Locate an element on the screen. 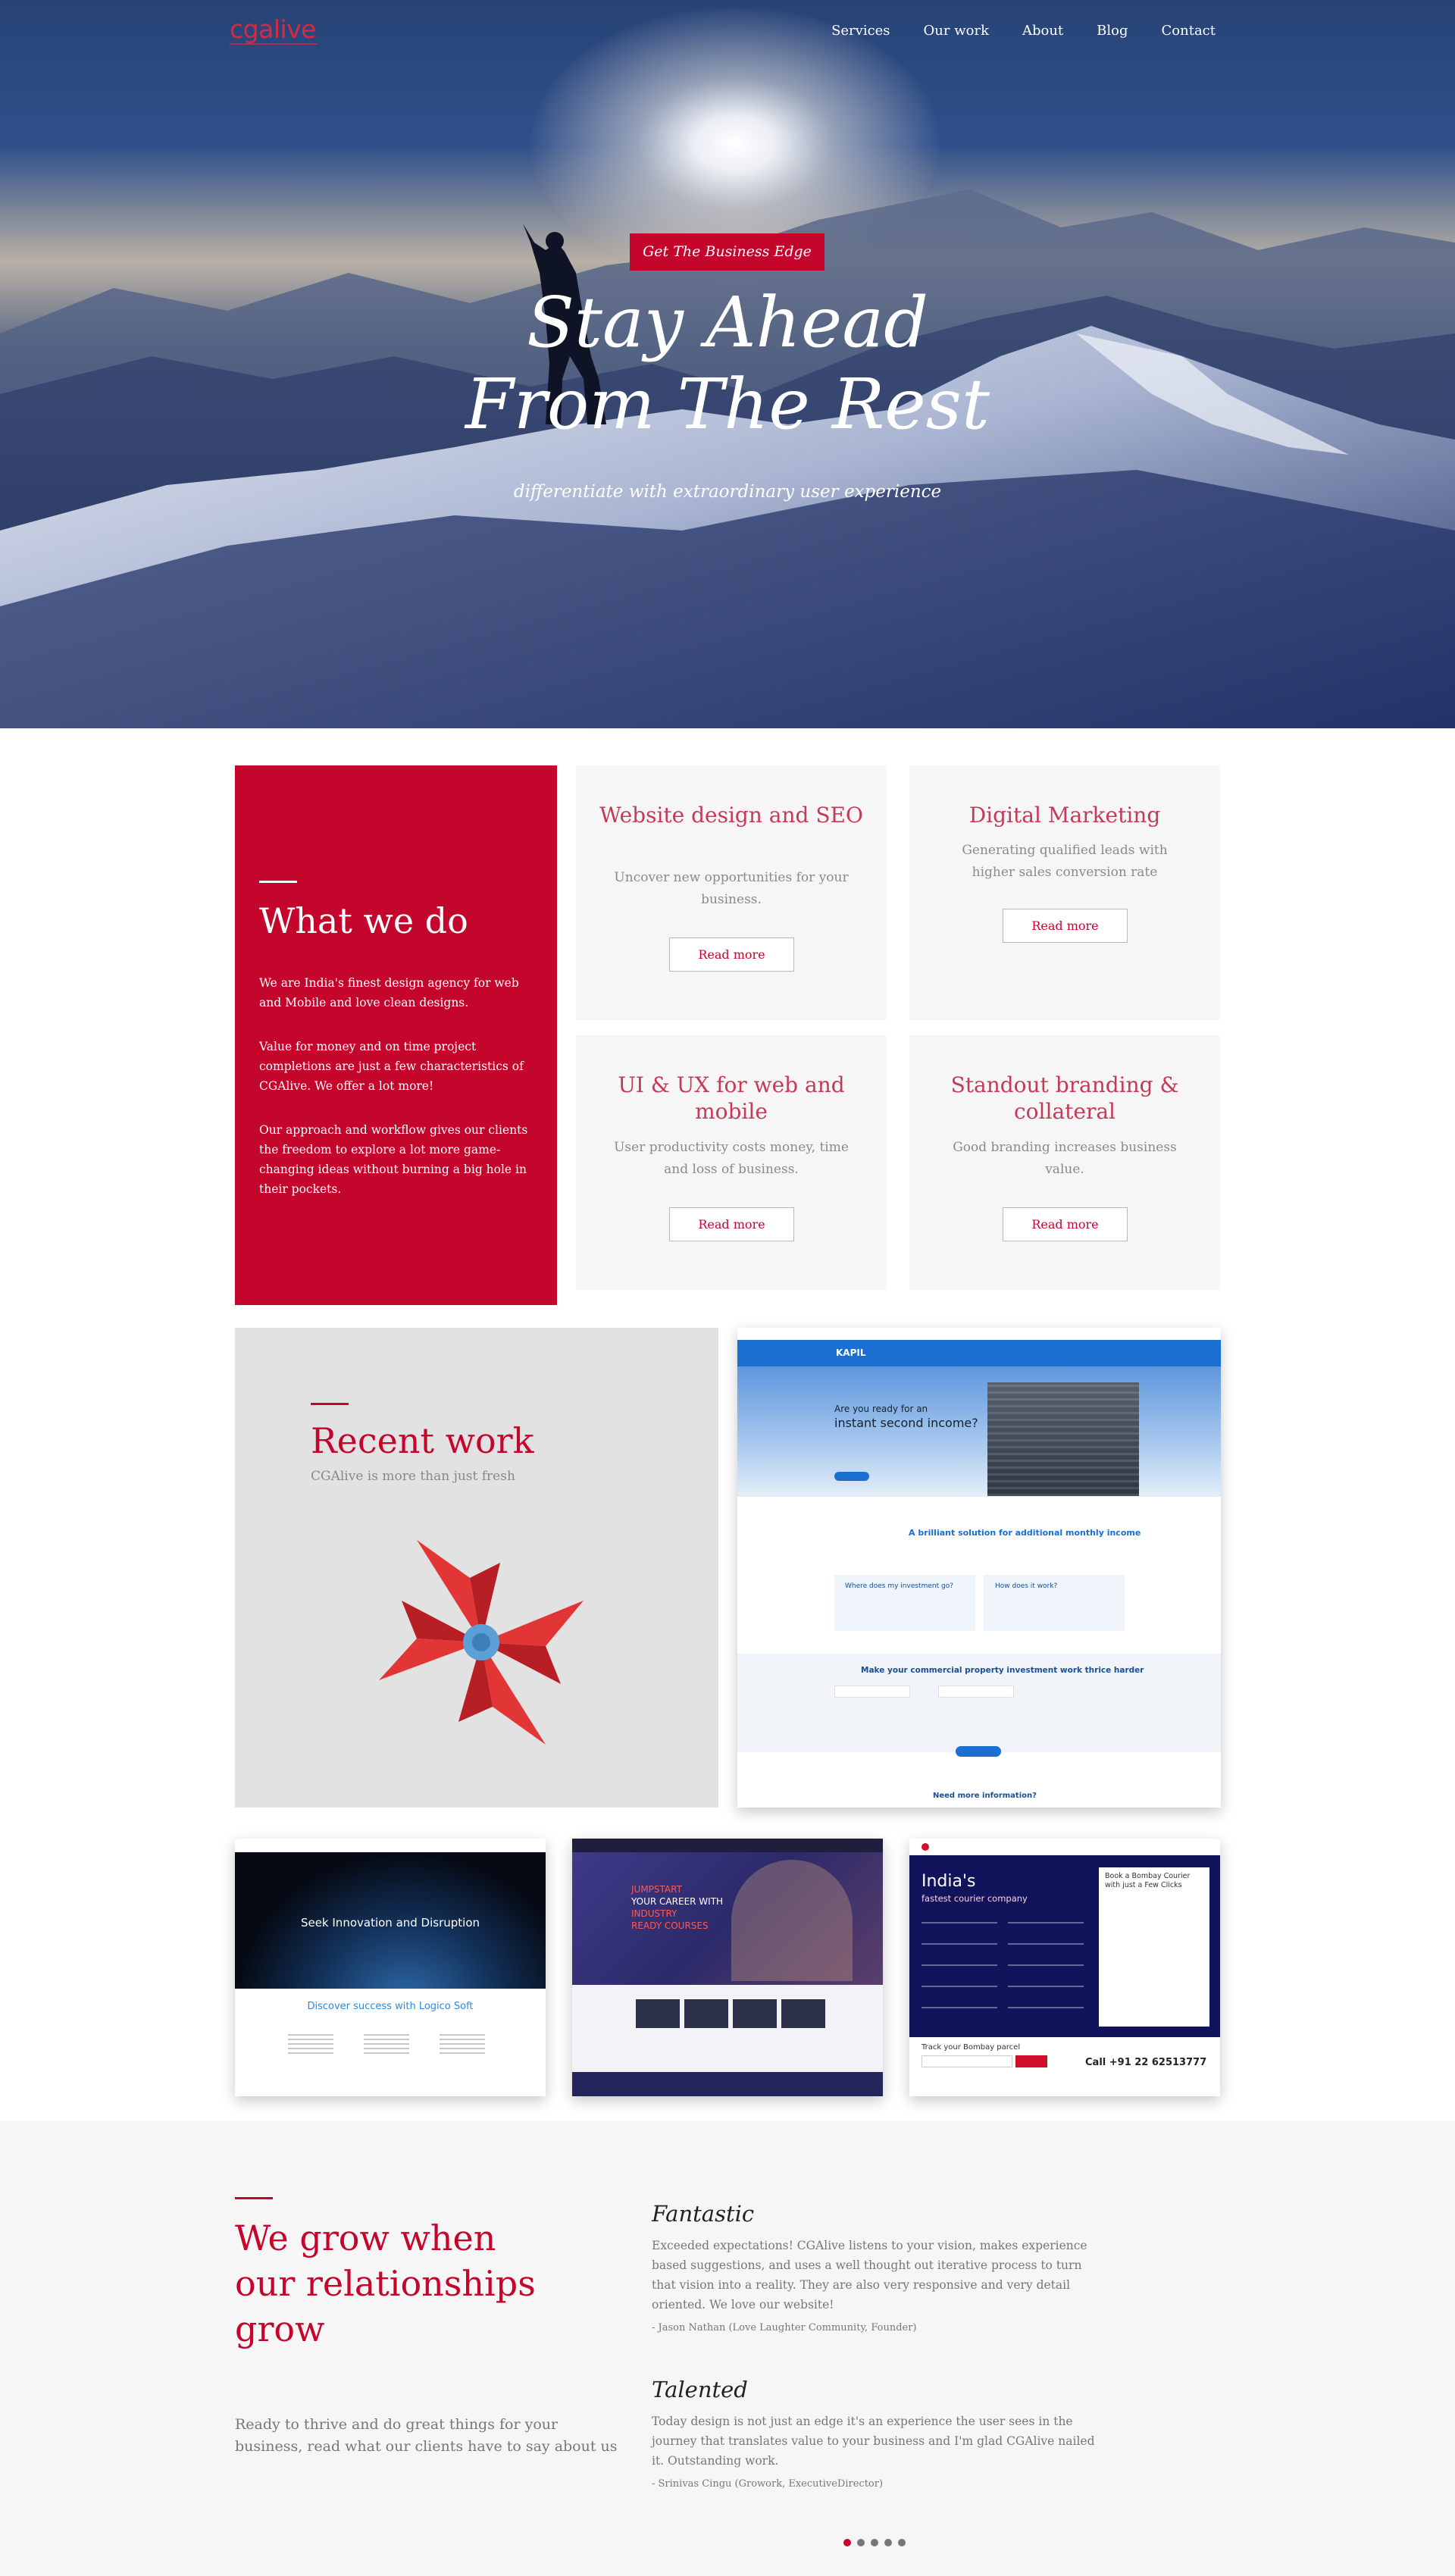 Image resolution: width=1455 pixels, height=2576 pixels. logo: cgalive is located at coordinates (273, 29).